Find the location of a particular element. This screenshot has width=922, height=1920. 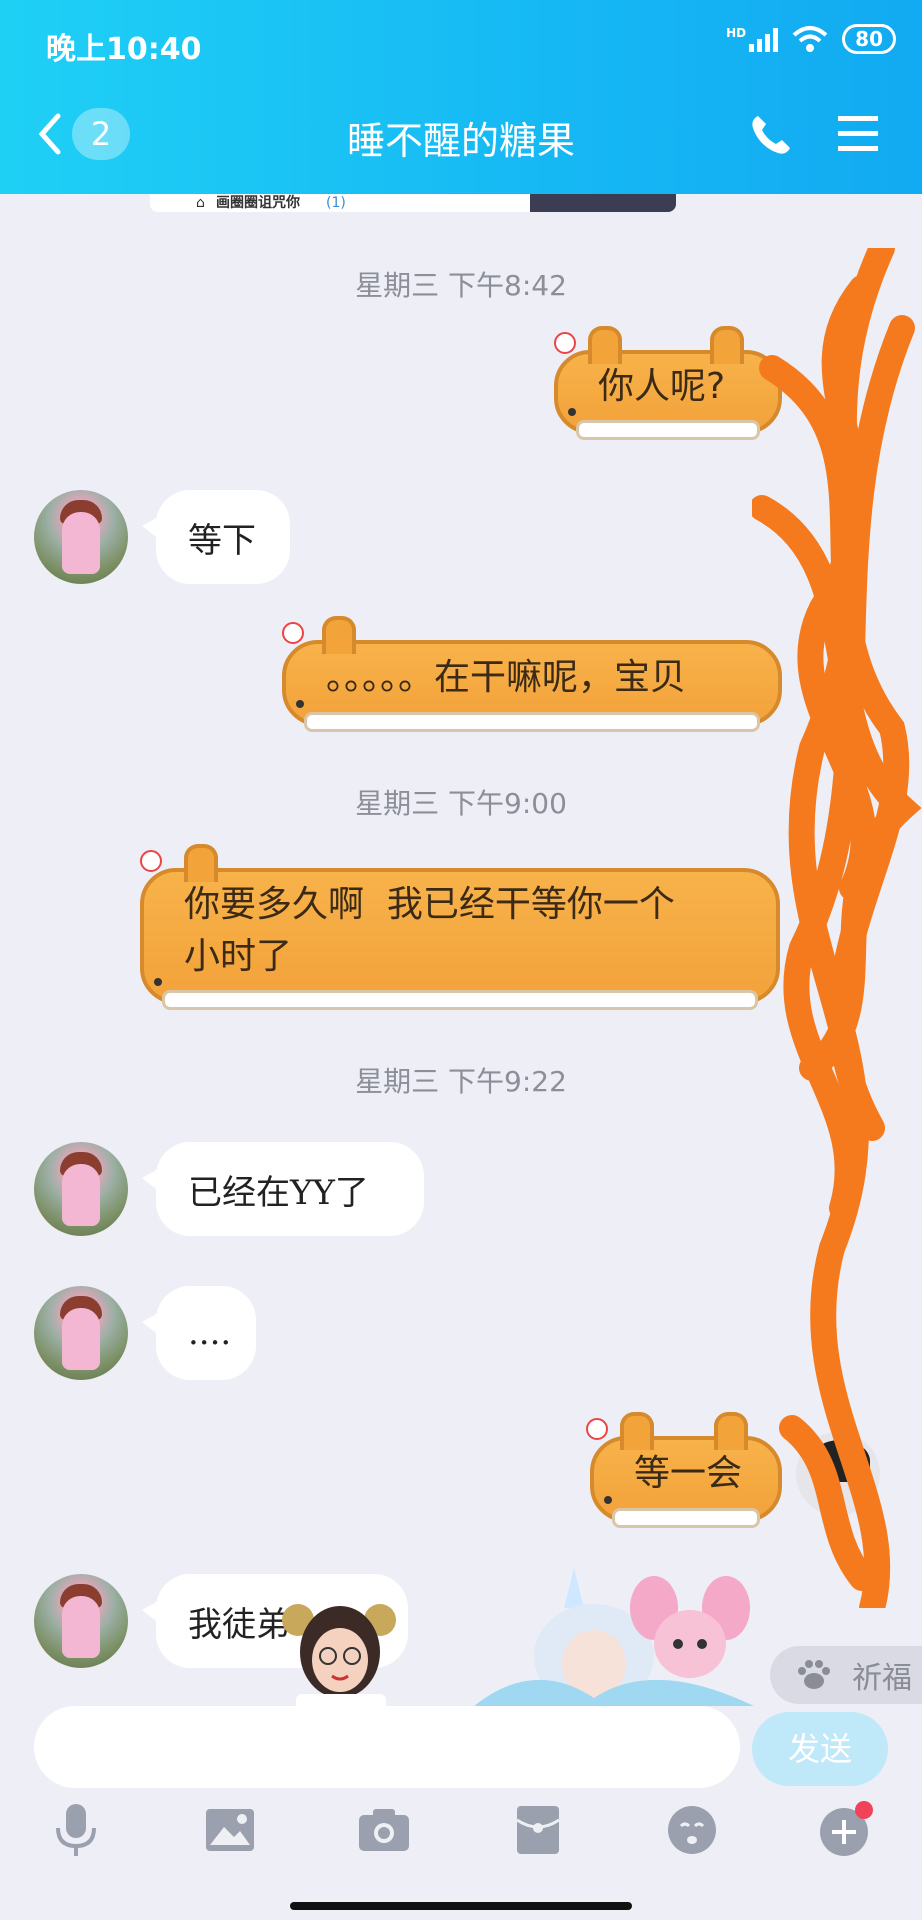

prayer-label: 祈福 is located at coordinates (882, 1678).